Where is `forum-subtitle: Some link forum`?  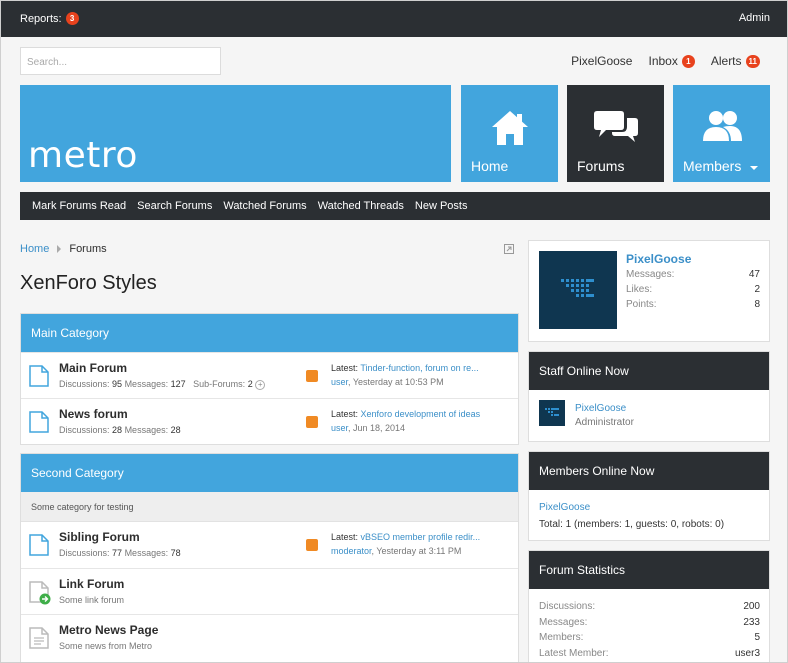
forum-subtitle: Some link forum is located at coordinates (92, 600).